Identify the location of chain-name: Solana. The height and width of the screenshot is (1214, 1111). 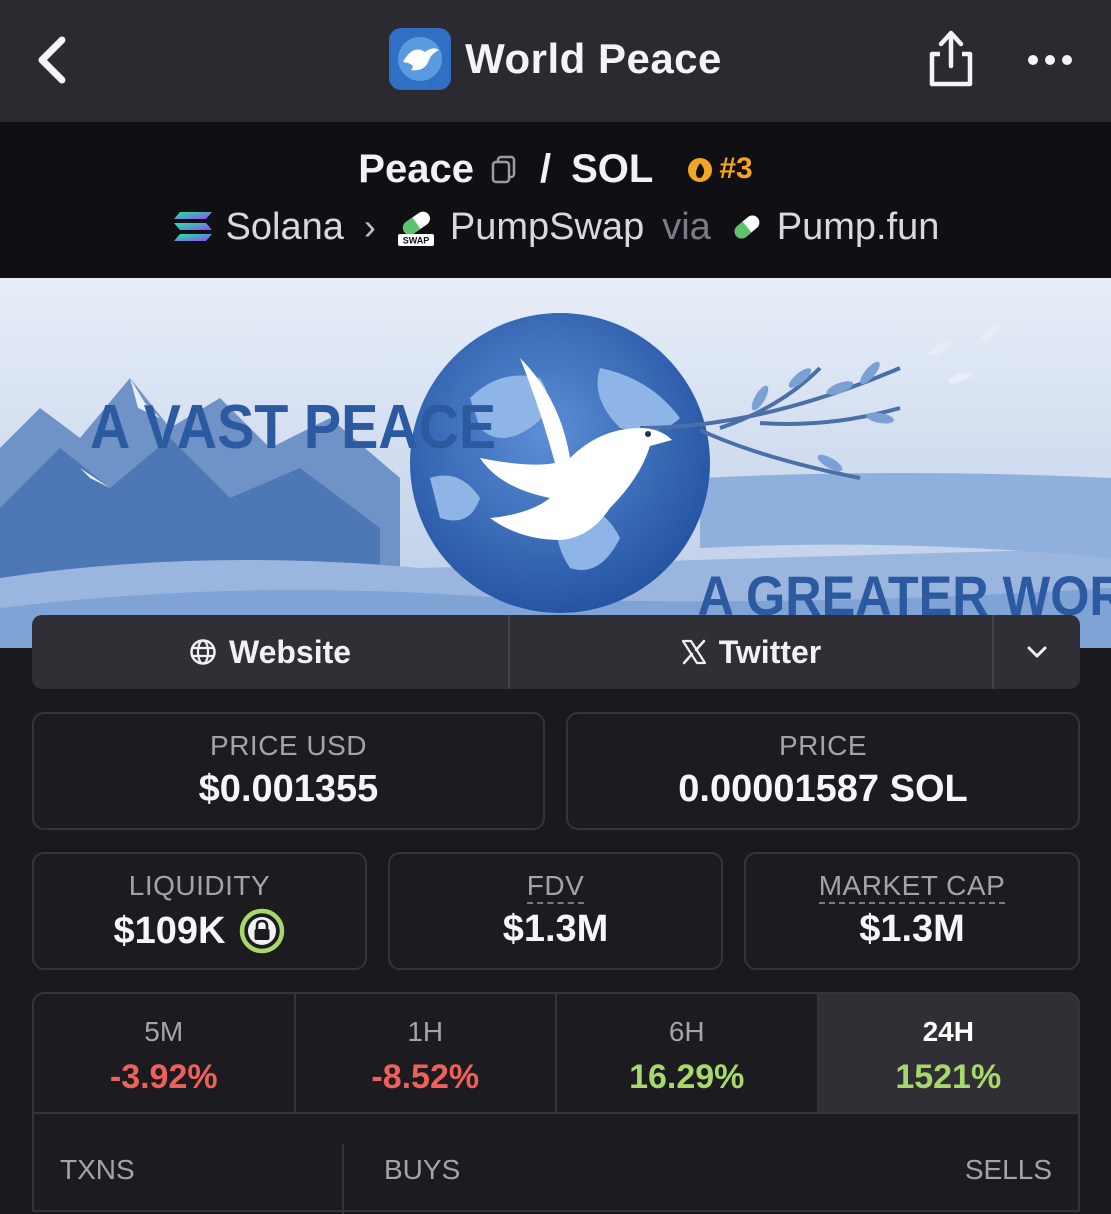
(285, 227).